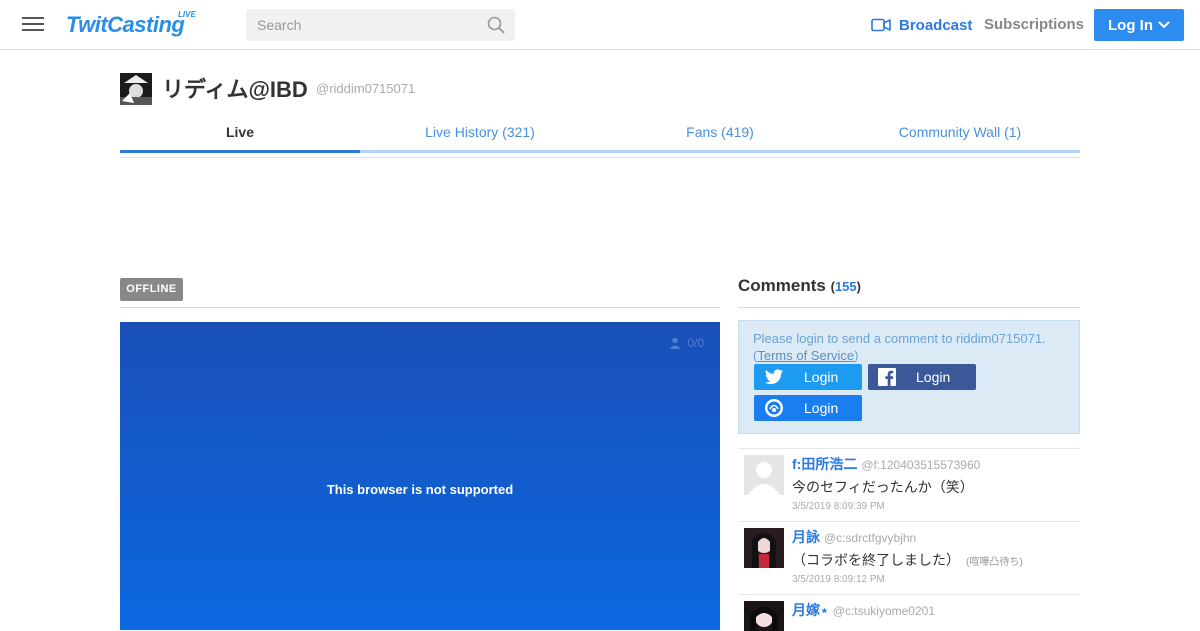 The height and width of the screenshot is (631, 1200). I want to click on twitter-login-button: Login, so click(808, 377).